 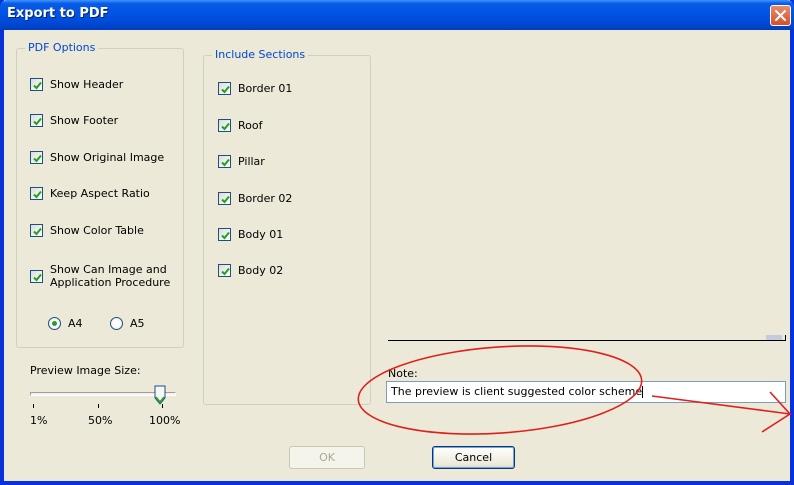 What do you see at coordinates (58, 13) in the screenshot?
I see `window-title: Export to PDF` at bounding box center [58, 13].